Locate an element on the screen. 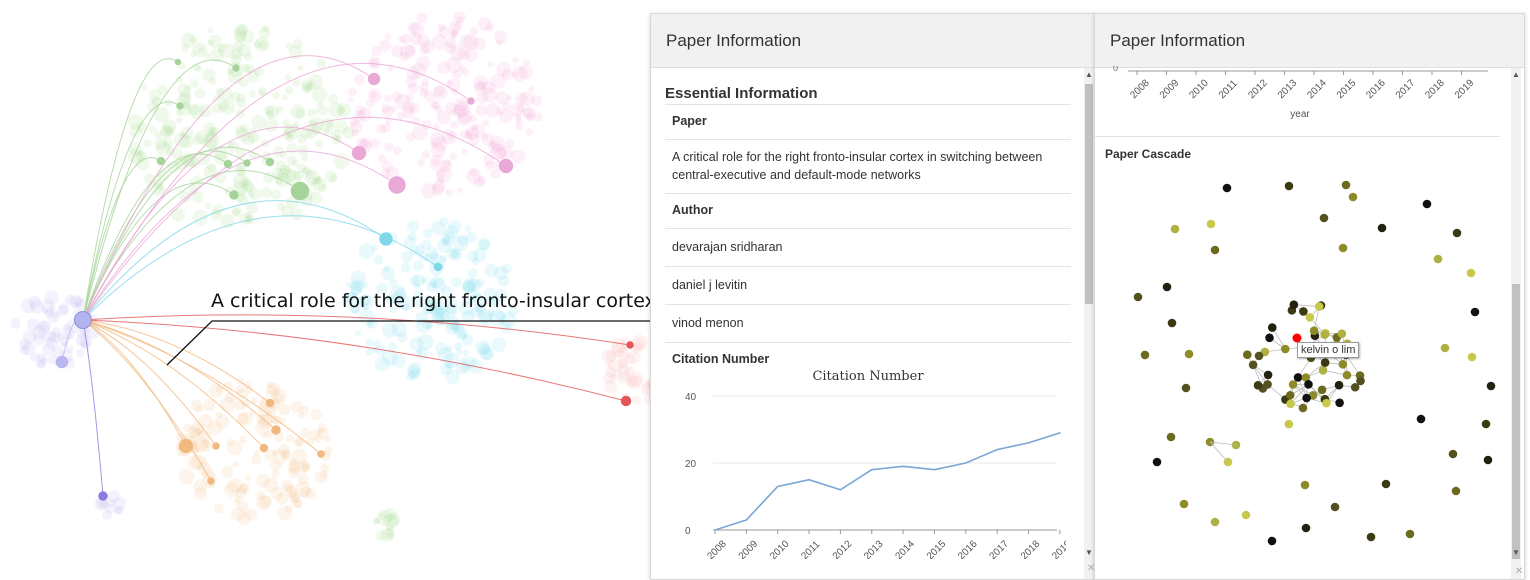 The width and height of the screenshot is (1530, 580). callout-leader-line is located at coordinates (408, 343).